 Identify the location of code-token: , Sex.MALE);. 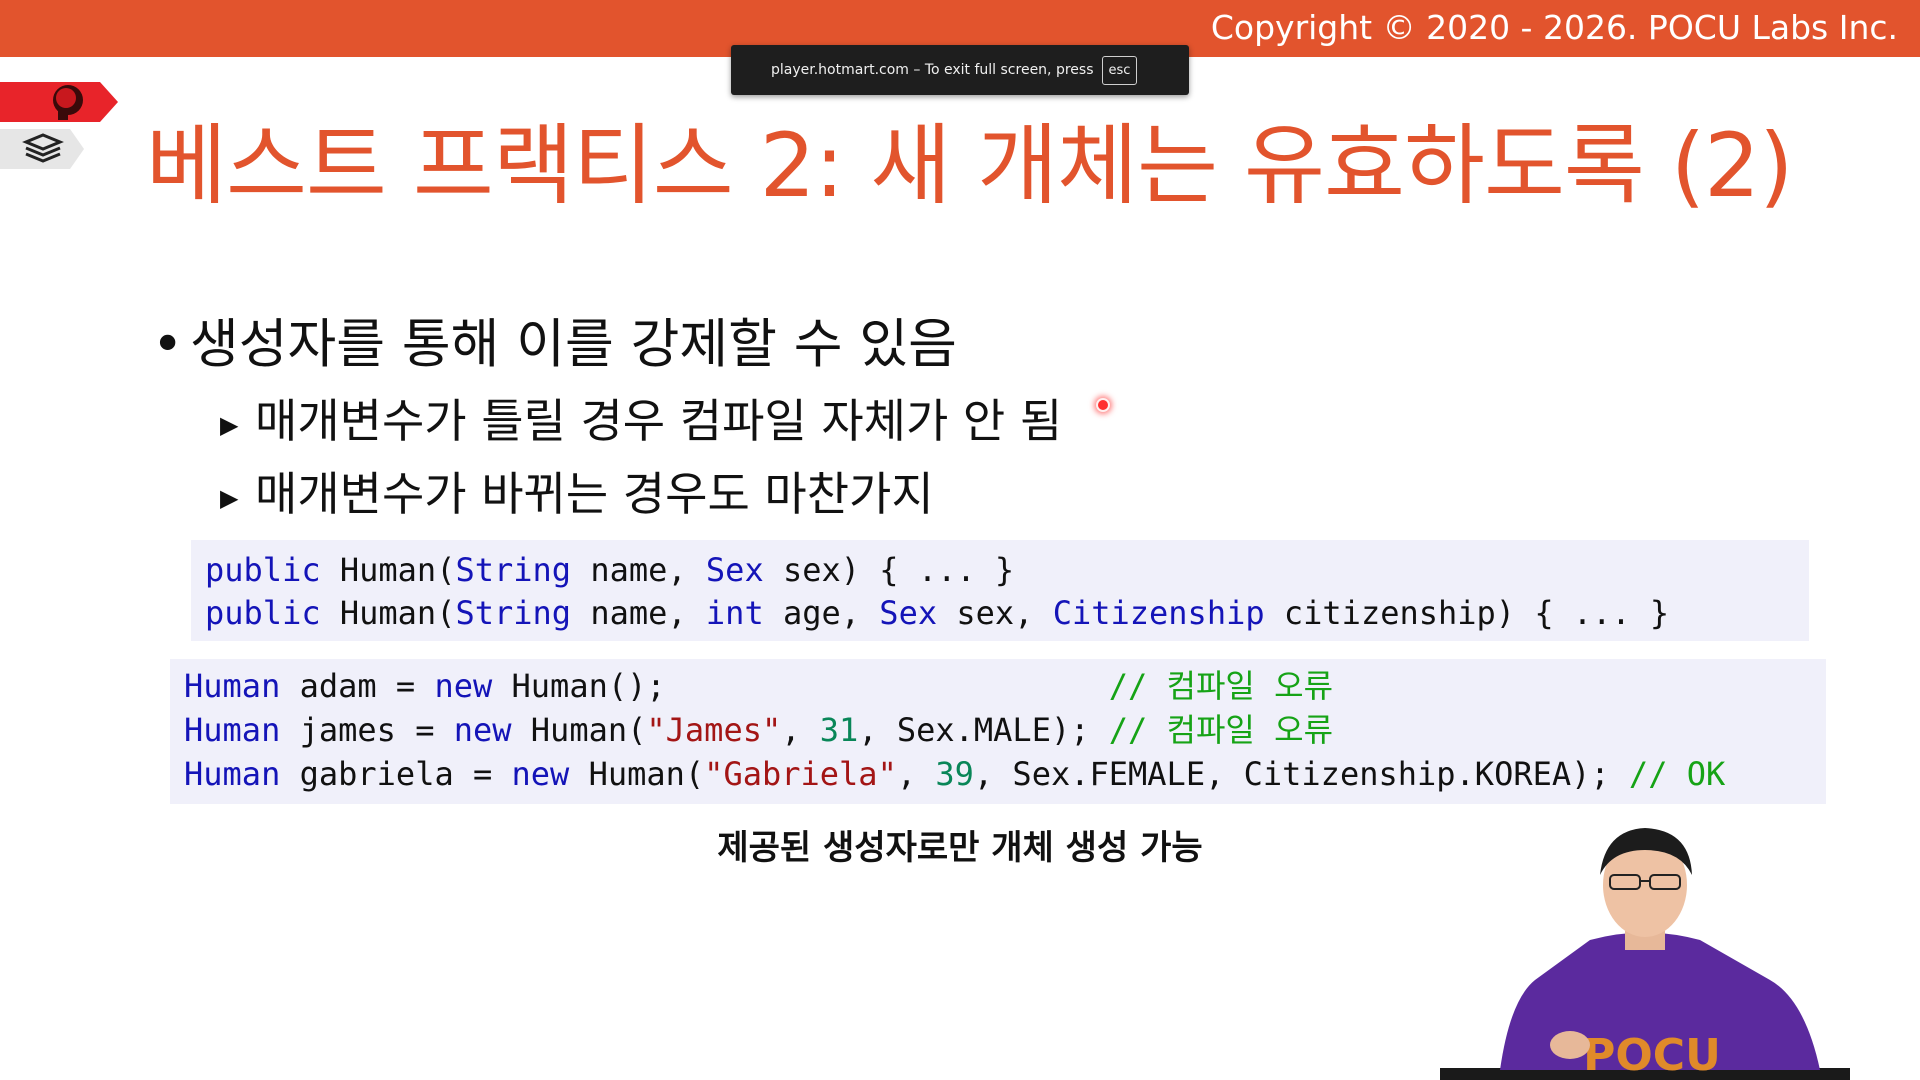
(983, 730).